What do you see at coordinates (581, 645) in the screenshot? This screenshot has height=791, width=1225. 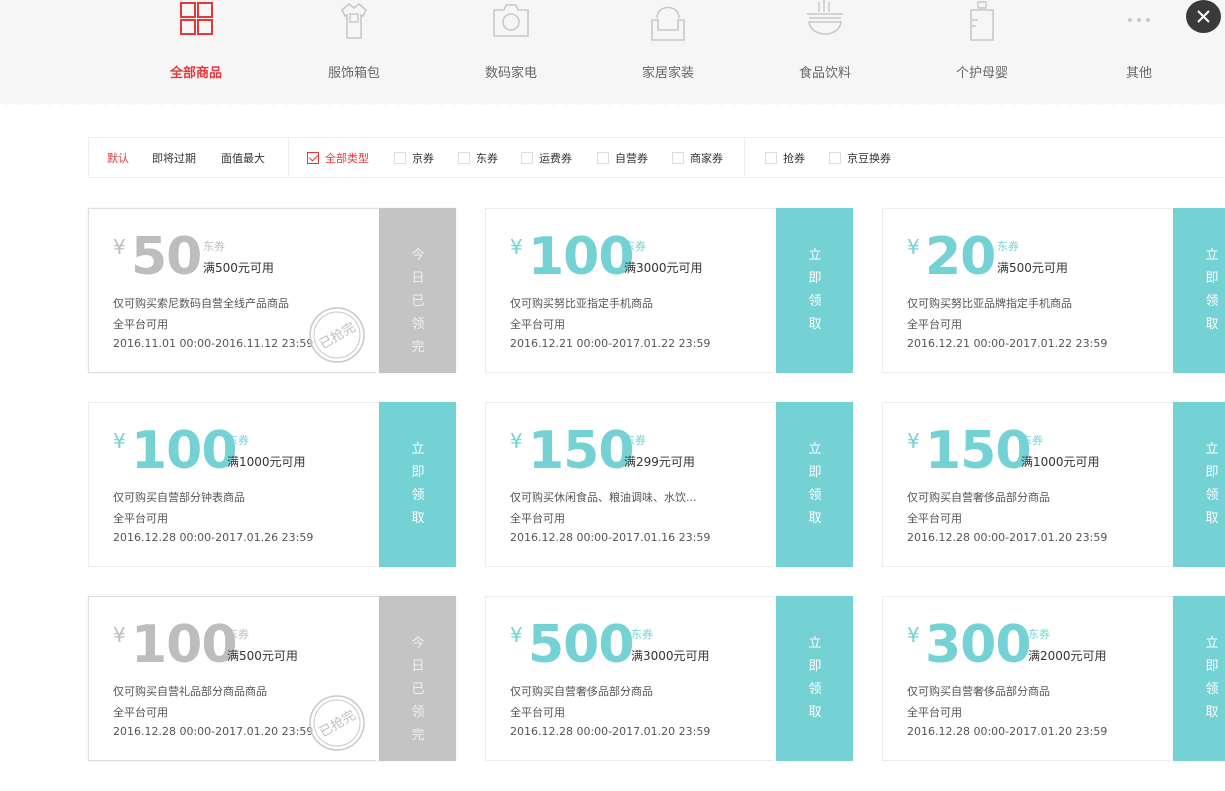 I see `coupon-amount: 500` at bounding box center [581, 645].